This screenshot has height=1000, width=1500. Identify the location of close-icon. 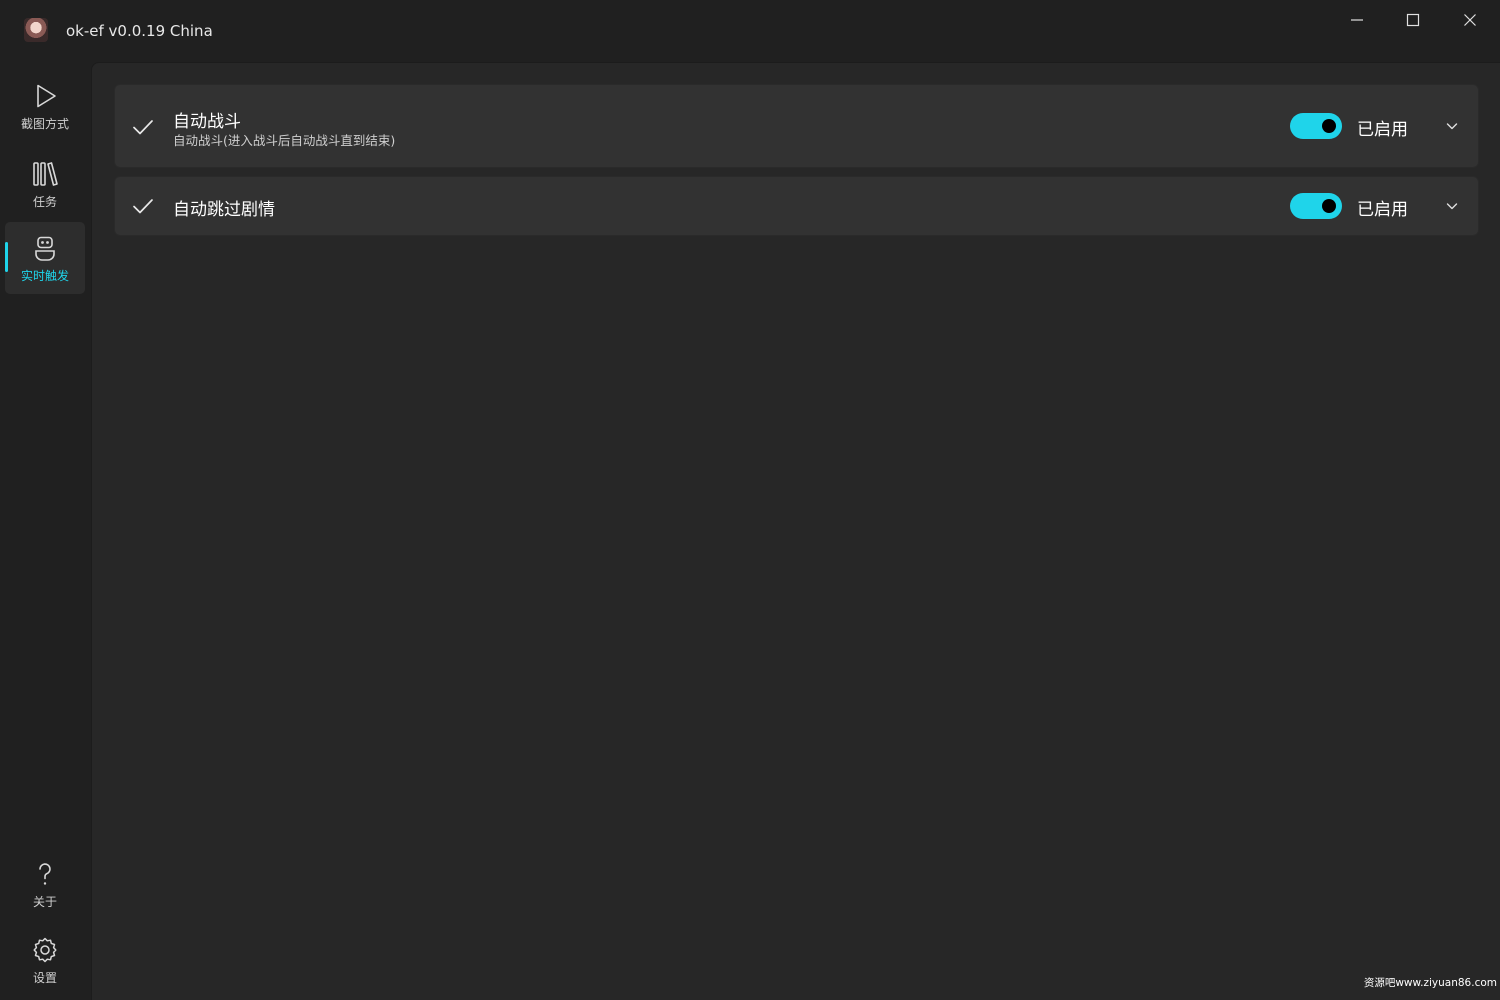
(1470, 20).